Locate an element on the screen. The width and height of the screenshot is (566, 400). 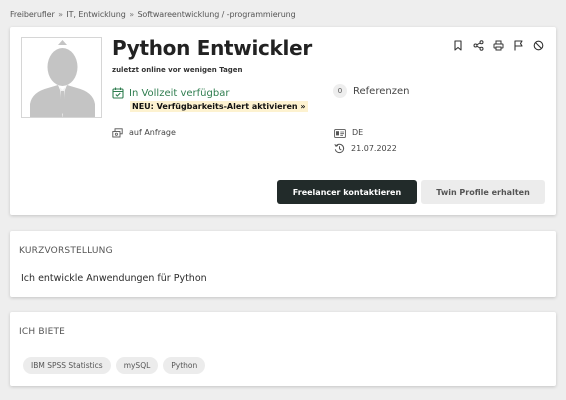
block-icon is located at coordinates (538, 45).